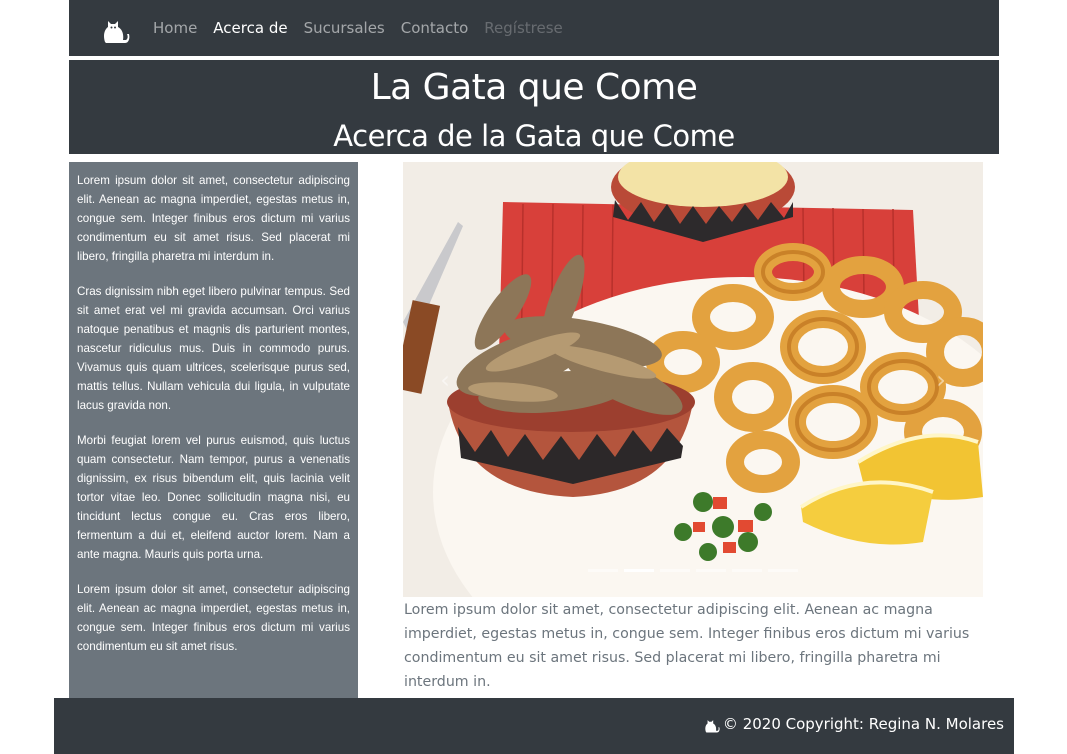 The image size is (1067, 754). I want to click on nav-link-home: Home, so click(175, 28).